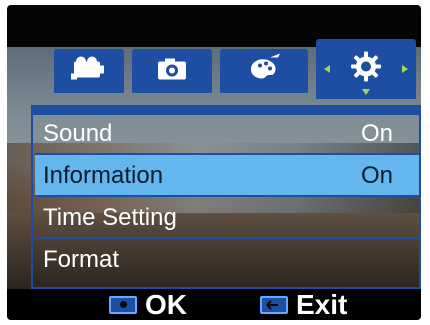  I want to click on camera-icon, so click(172, 71).